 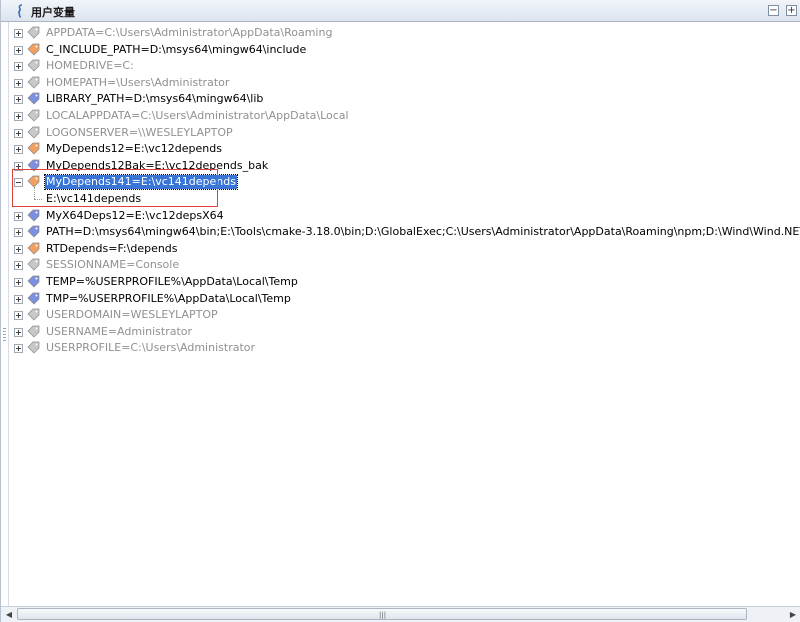 I want to click on tree-node: RTDepends=F:\depends, so click(x=405, y=249).